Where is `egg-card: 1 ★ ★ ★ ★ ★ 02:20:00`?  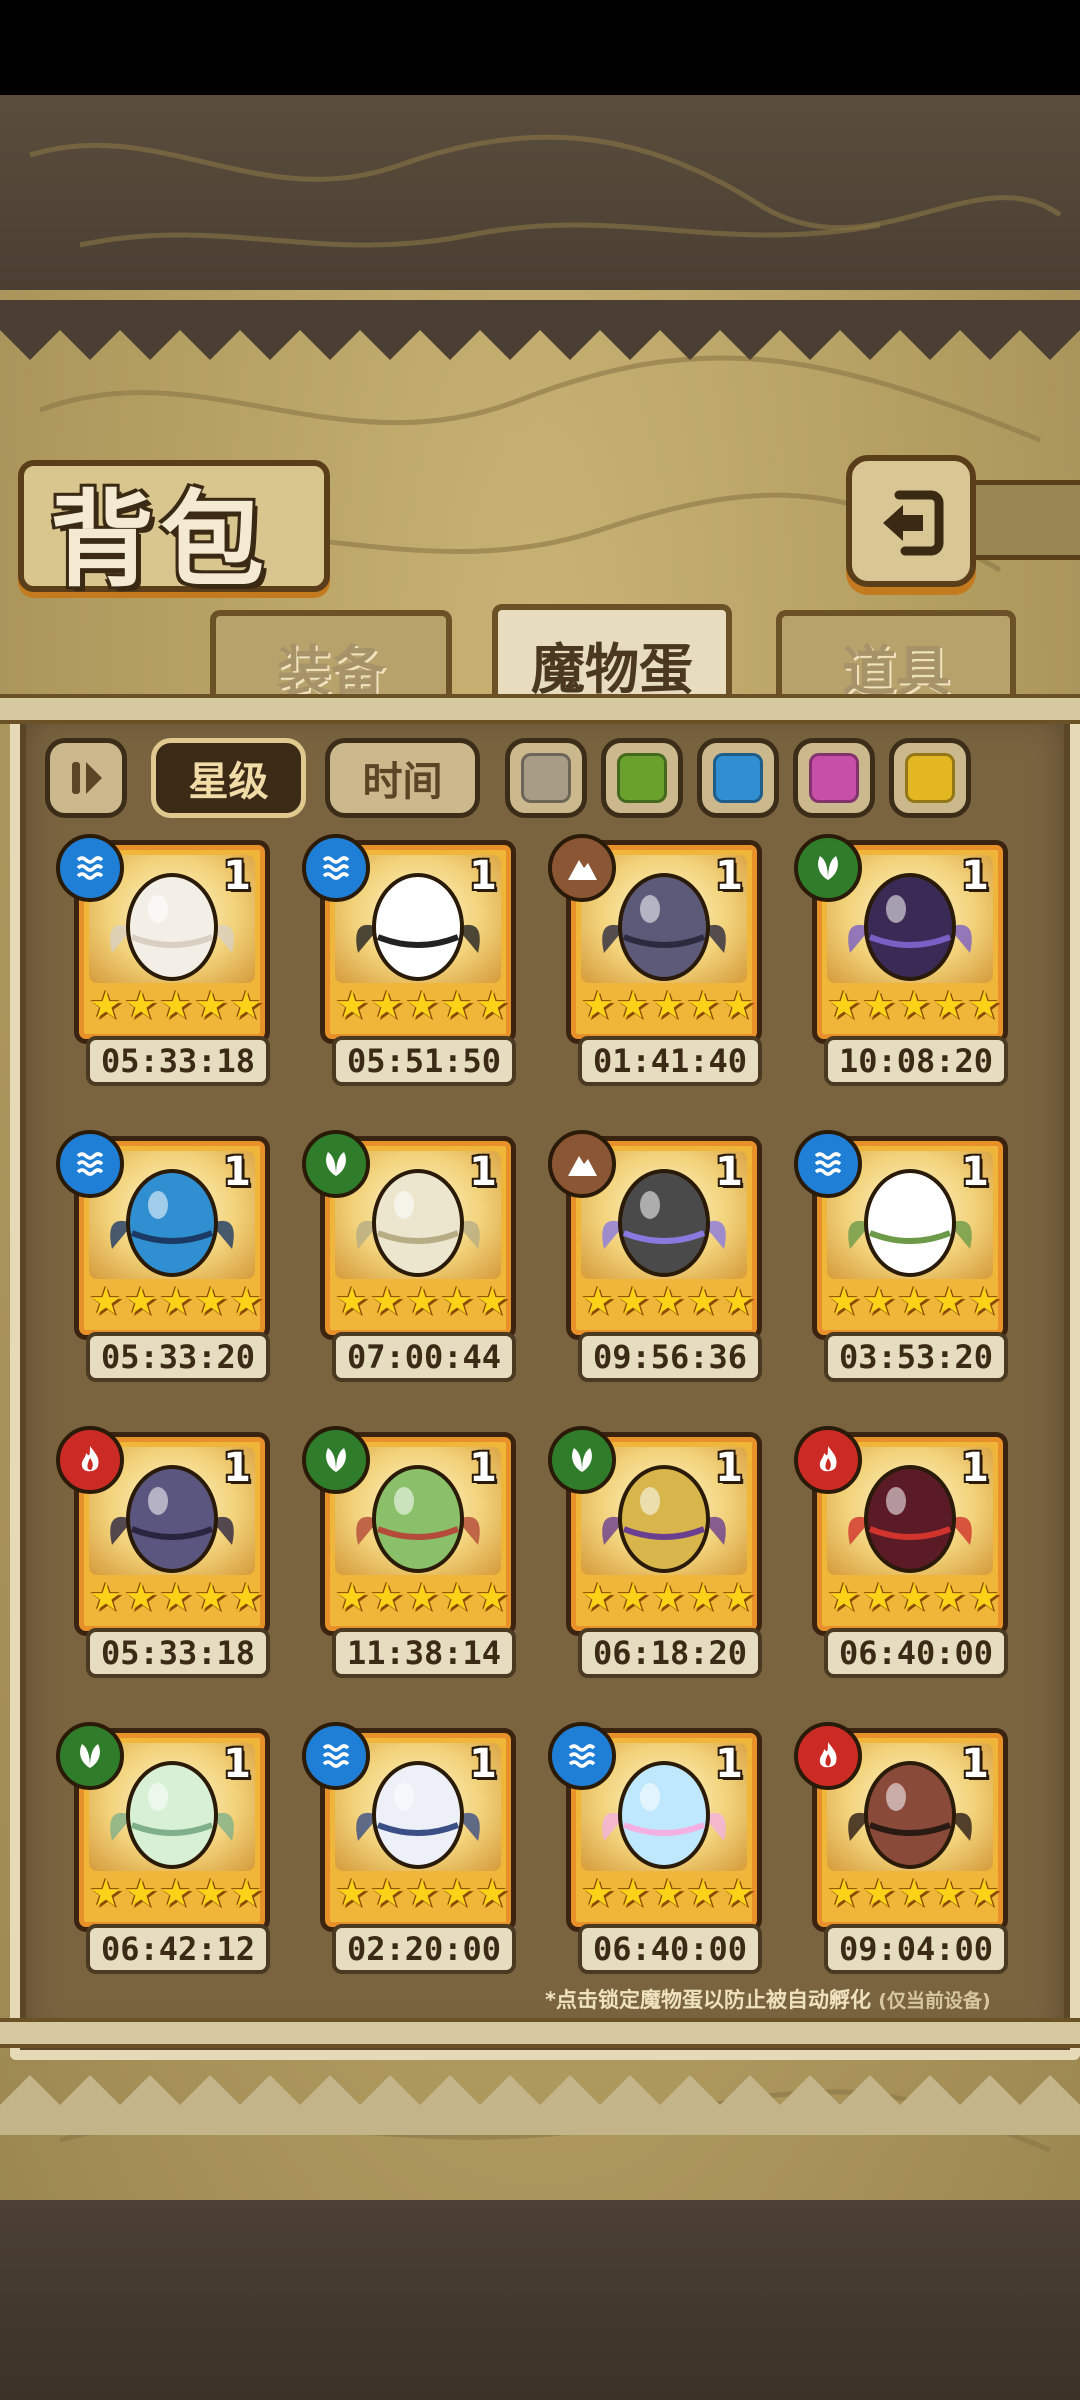
egg-card: 1 ★ ★ ★ ★ ★ 02:20:00 is located at coordinates (409, 1848).